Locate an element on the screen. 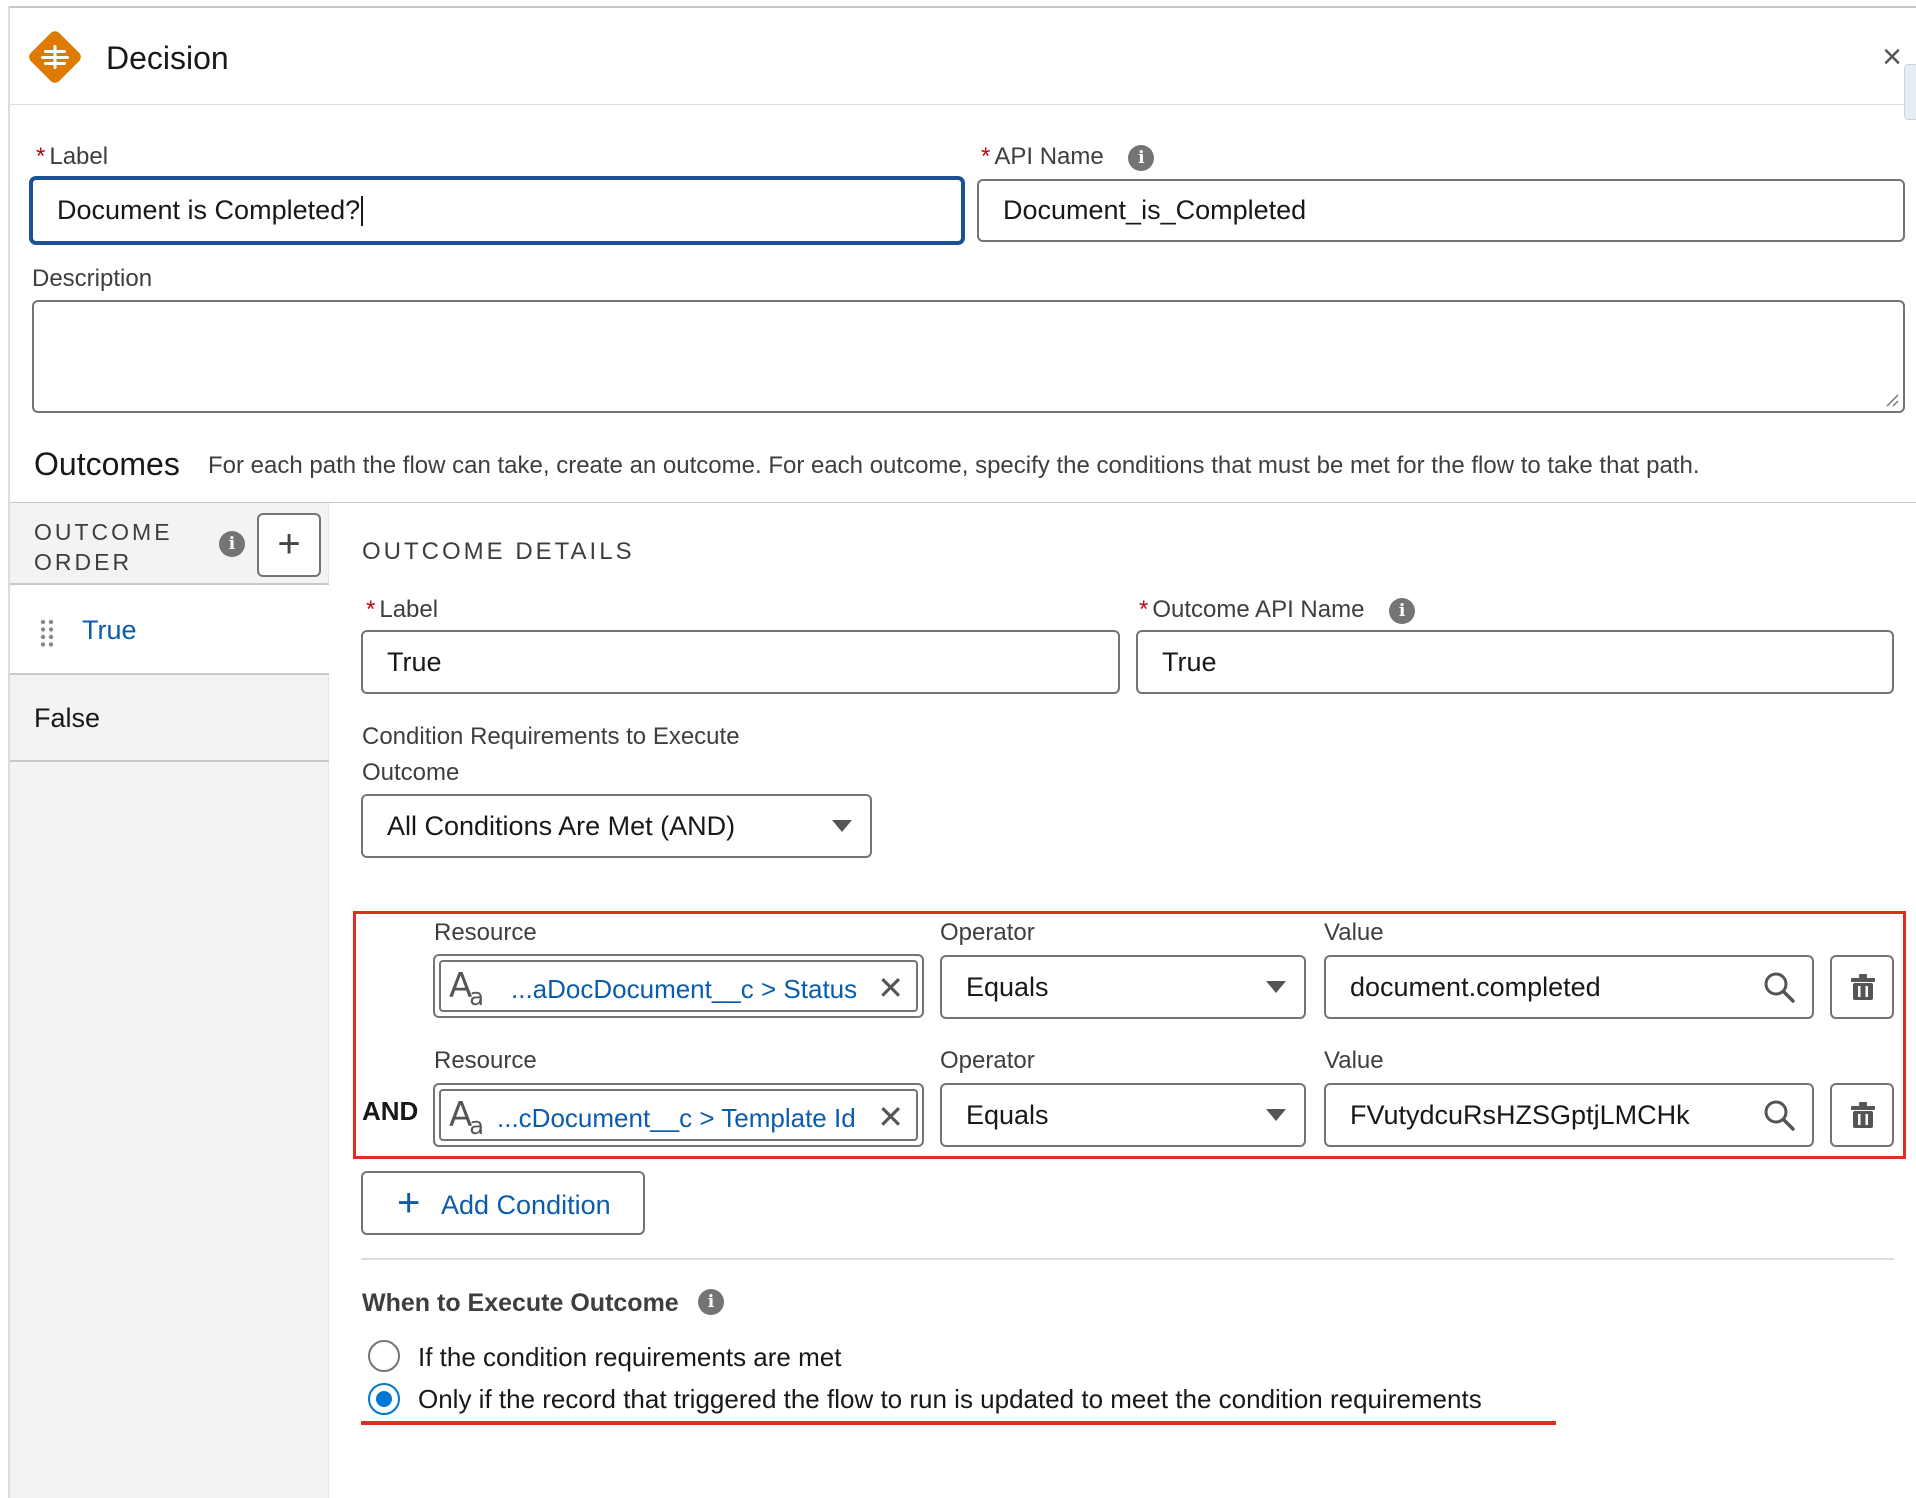 This screenshot has height=1498, width=1916. text-caret is located at coordinates (362, 210).